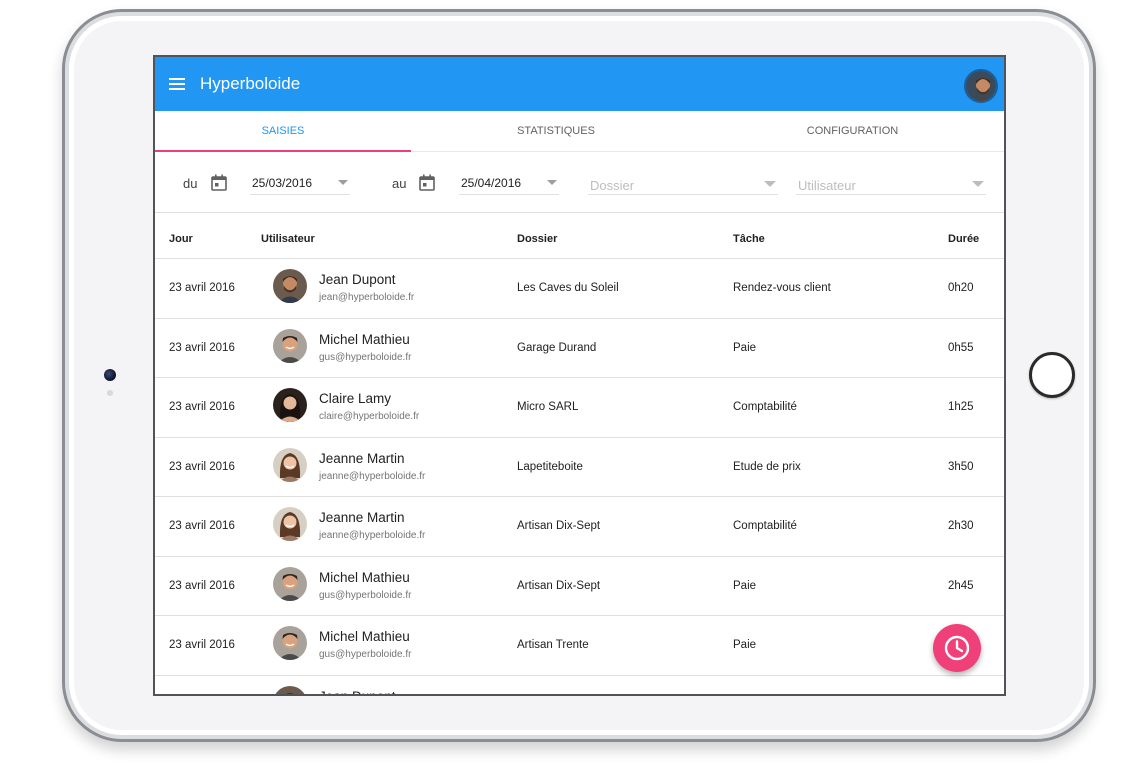 This screenshot has width=1147, height=763. What do you see at coordinates (491, 183) in the screenshot?
I see `to-date-value: 25/04/2016` at bounding box center [491, 183].